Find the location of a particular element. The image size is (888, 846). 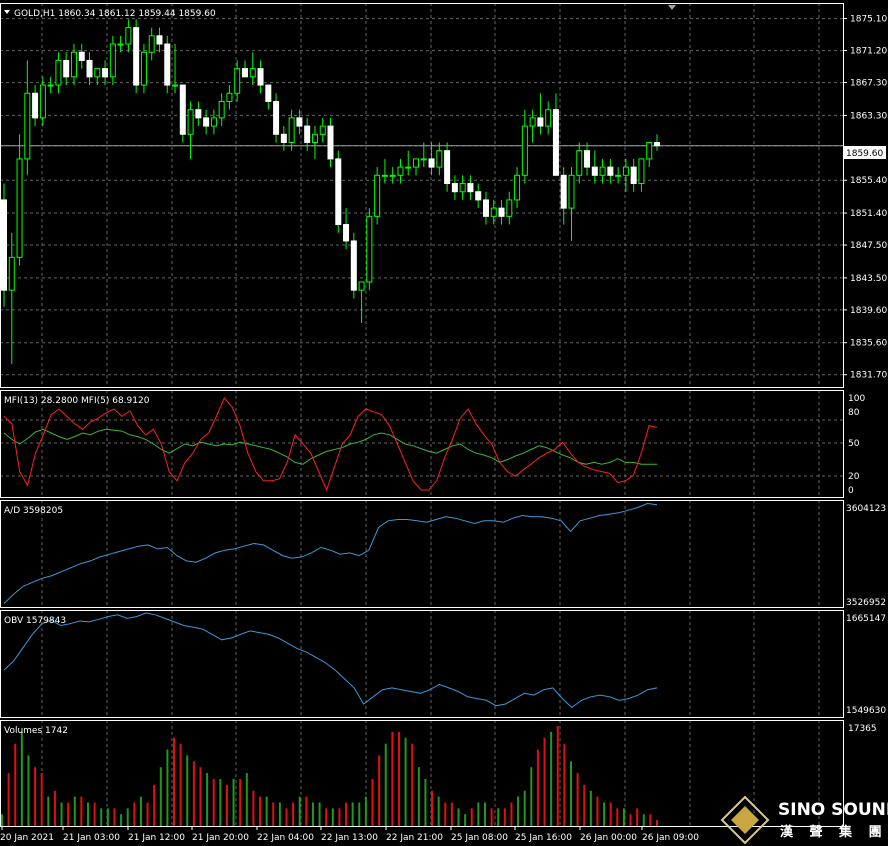

current-price-label: 1859.60 is located at coordinates (864, 154).